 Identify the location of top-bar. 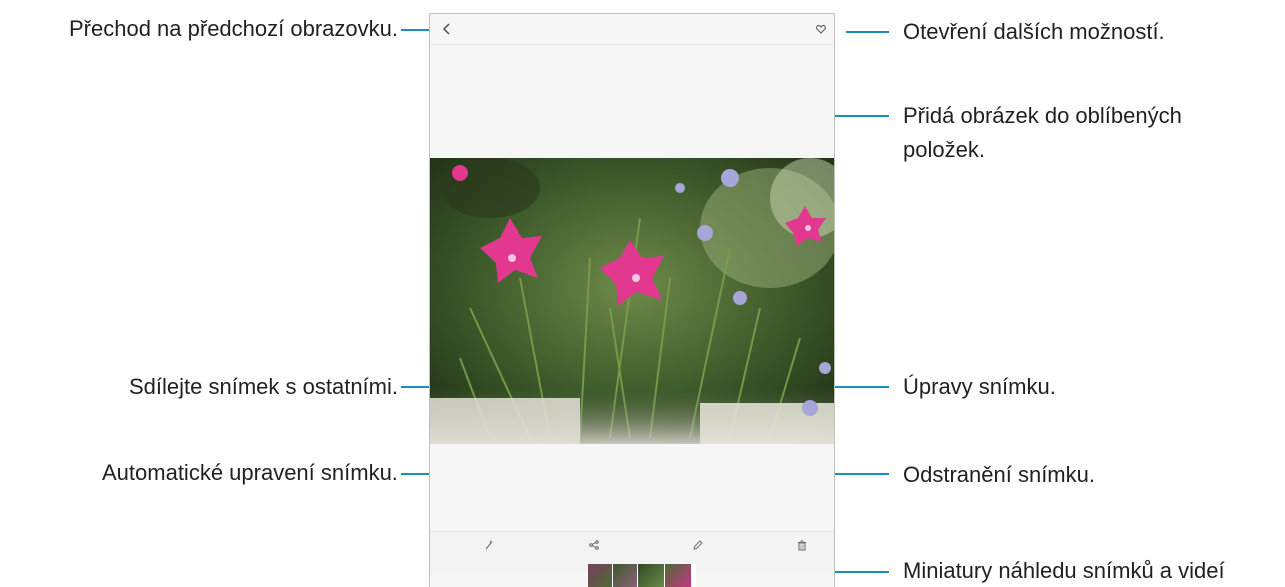
(632, 29).